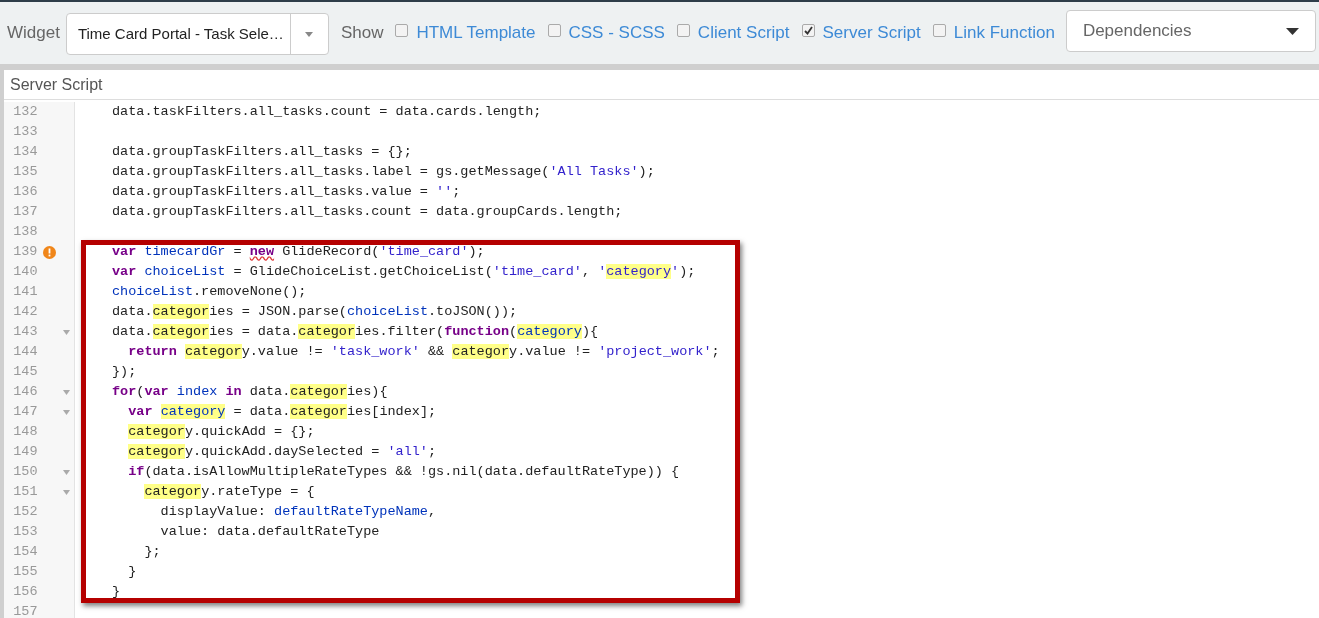 This screenshot has height=618, width=1319. Describe the element at coordinates (423, 351) in the screenshot. I see `code-line: return category.value != 'task_work' && category.value != 'project_work';` at that location.